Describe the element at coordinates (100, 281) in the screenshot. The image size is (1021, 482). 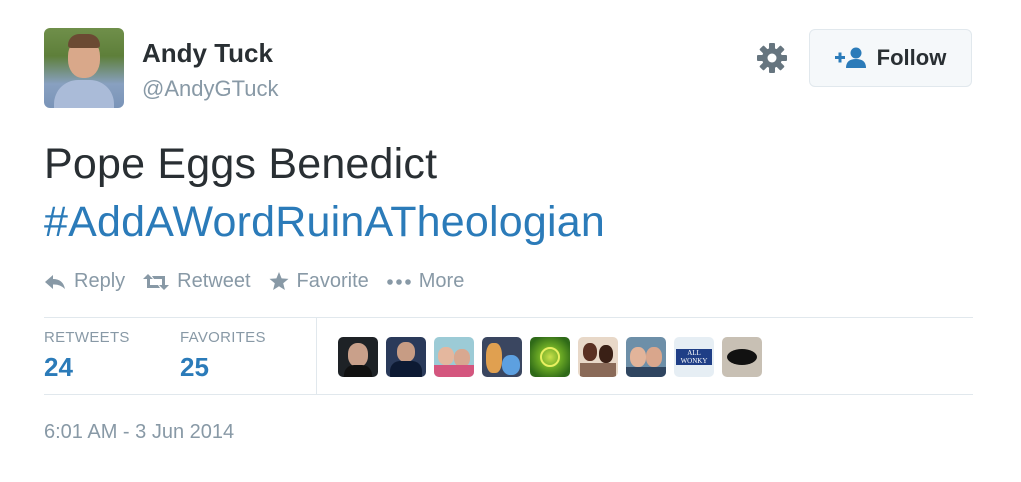
I see `reply-label: Reply` at that location.